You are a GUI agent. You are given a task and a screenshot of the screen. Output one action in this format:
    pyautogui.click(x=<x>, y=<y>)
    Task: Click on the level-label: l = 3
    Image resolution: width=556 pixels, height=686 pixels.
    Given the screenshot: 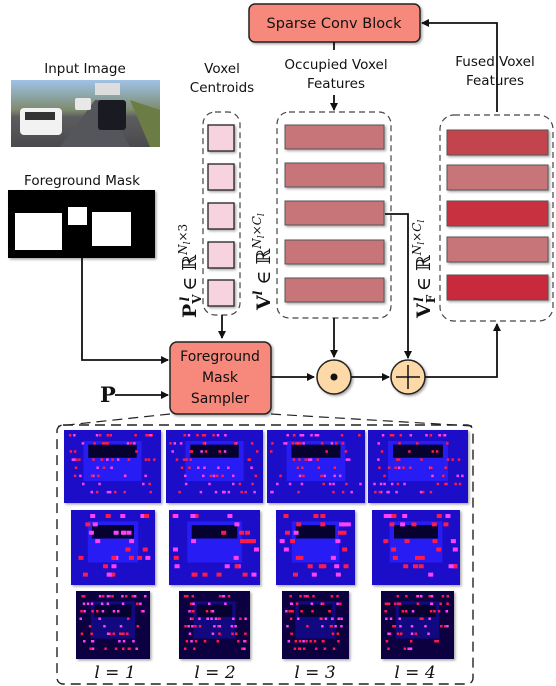 What is the action you would take?
    pyautogui.click(x=314, y=673)
    